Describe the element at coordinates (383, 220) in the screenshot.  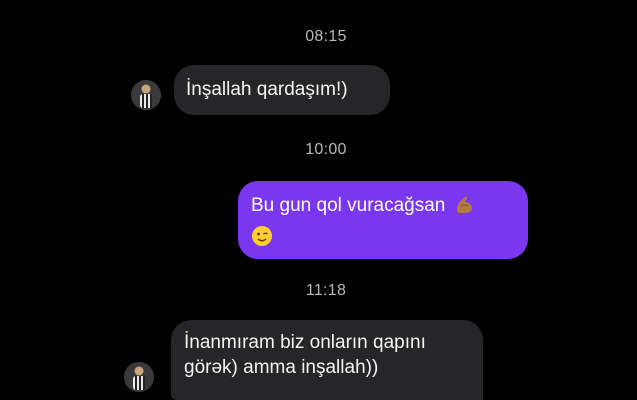
I see `outgoing-message-bubble: Bu gun qol vuracağsan` at that location.